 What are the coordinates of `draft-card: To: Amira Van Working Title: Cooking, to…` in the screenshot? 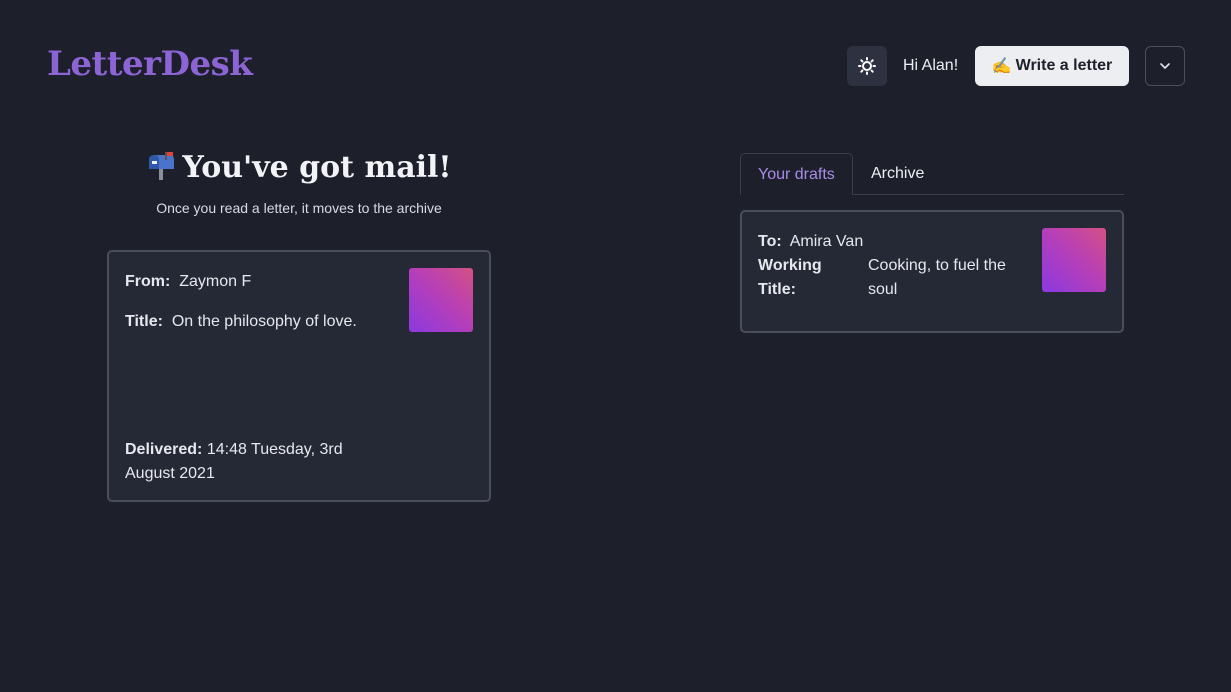 It's located at (932, 271).